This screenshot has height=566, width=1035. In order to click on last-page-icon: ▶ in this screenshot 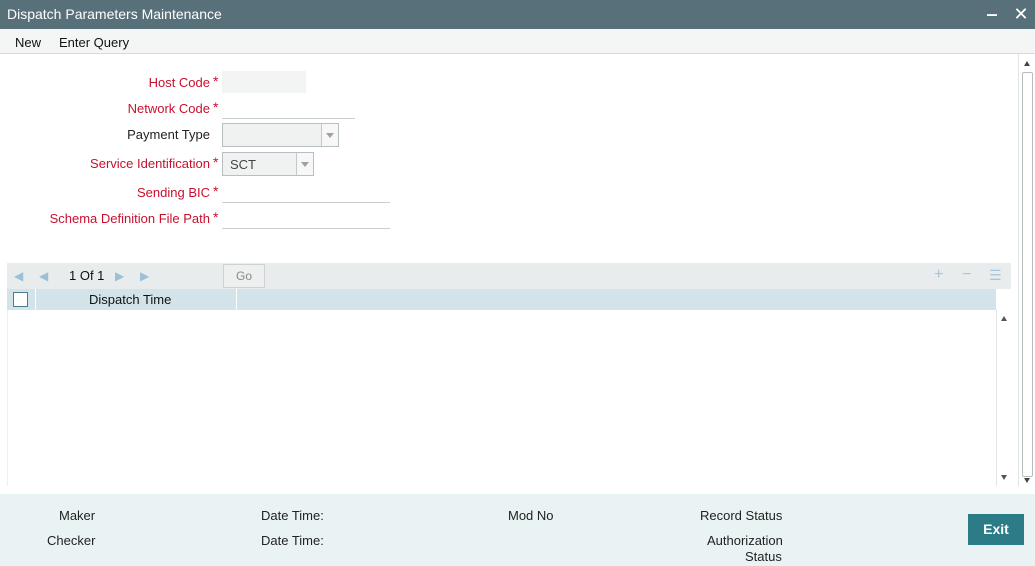, I will do `click(144, 276)`.